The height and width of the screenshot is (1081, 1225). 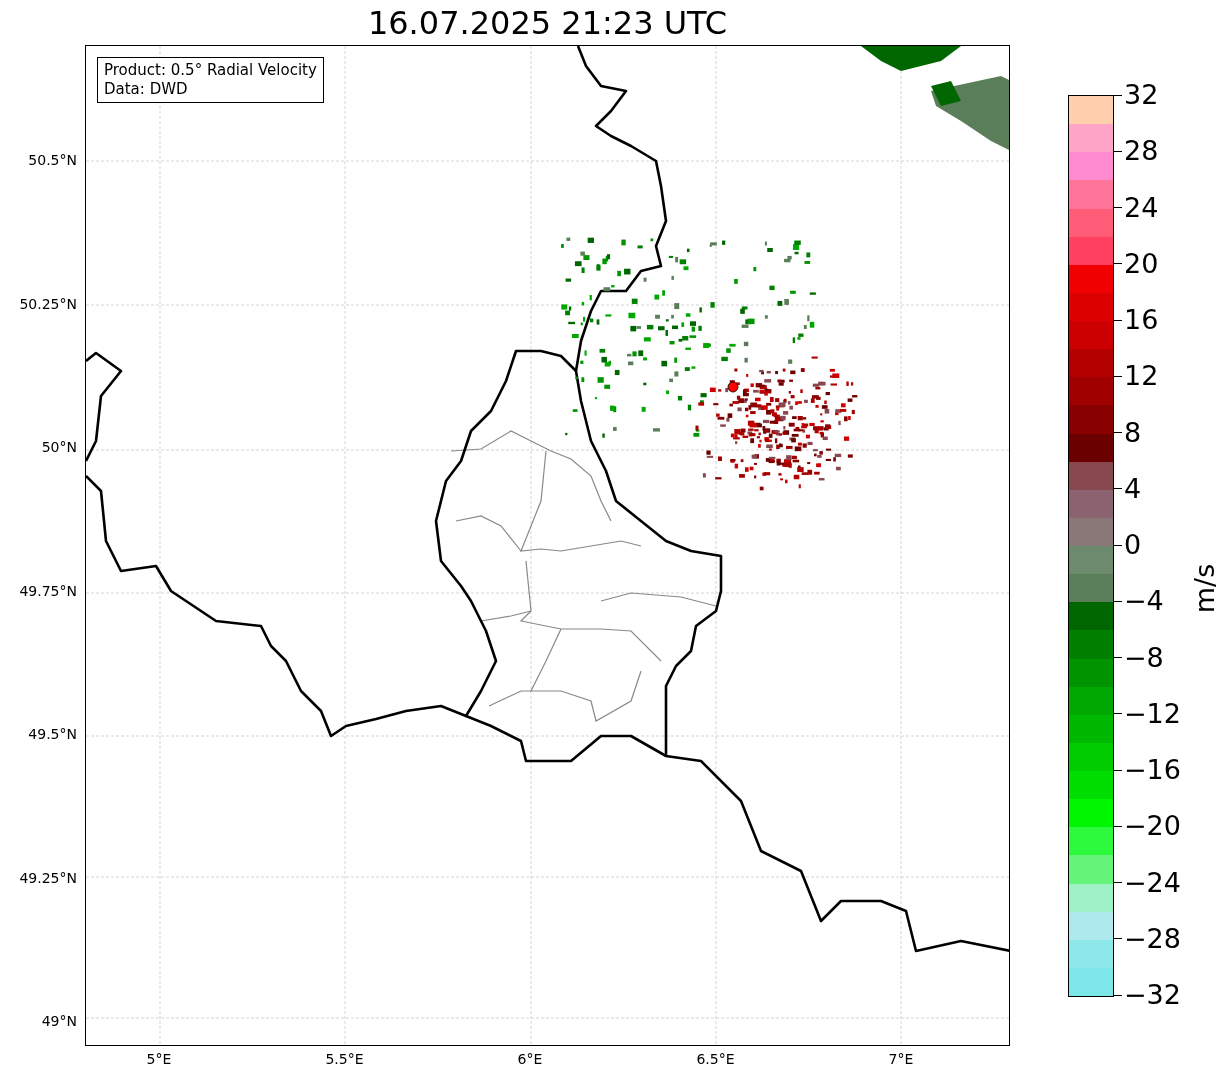 What do you see at coordinates (1141, 151) in the screenshot?
I see `colorbar-tick-label: 28` at bounding box center [1141, 151].